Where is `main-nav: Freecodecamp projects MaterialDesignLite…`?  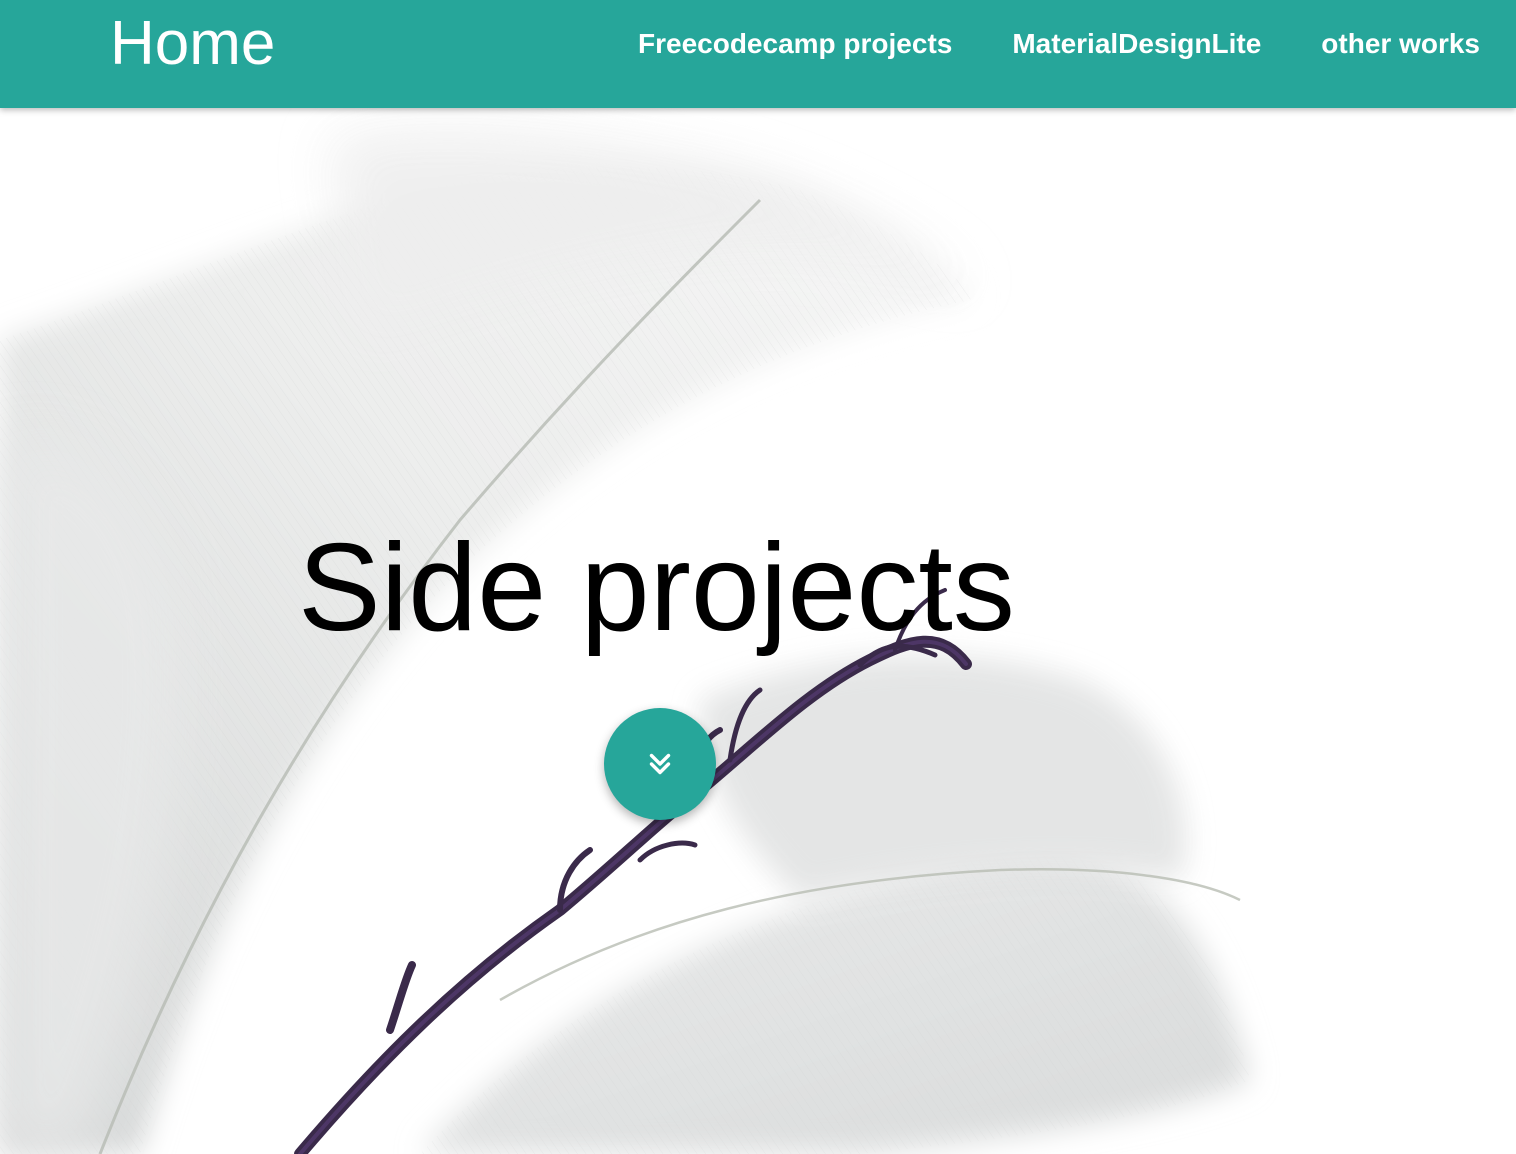 main-nav: Freecodecamp projects MaterialDesignLite… is located at coordinates (1059, 44).